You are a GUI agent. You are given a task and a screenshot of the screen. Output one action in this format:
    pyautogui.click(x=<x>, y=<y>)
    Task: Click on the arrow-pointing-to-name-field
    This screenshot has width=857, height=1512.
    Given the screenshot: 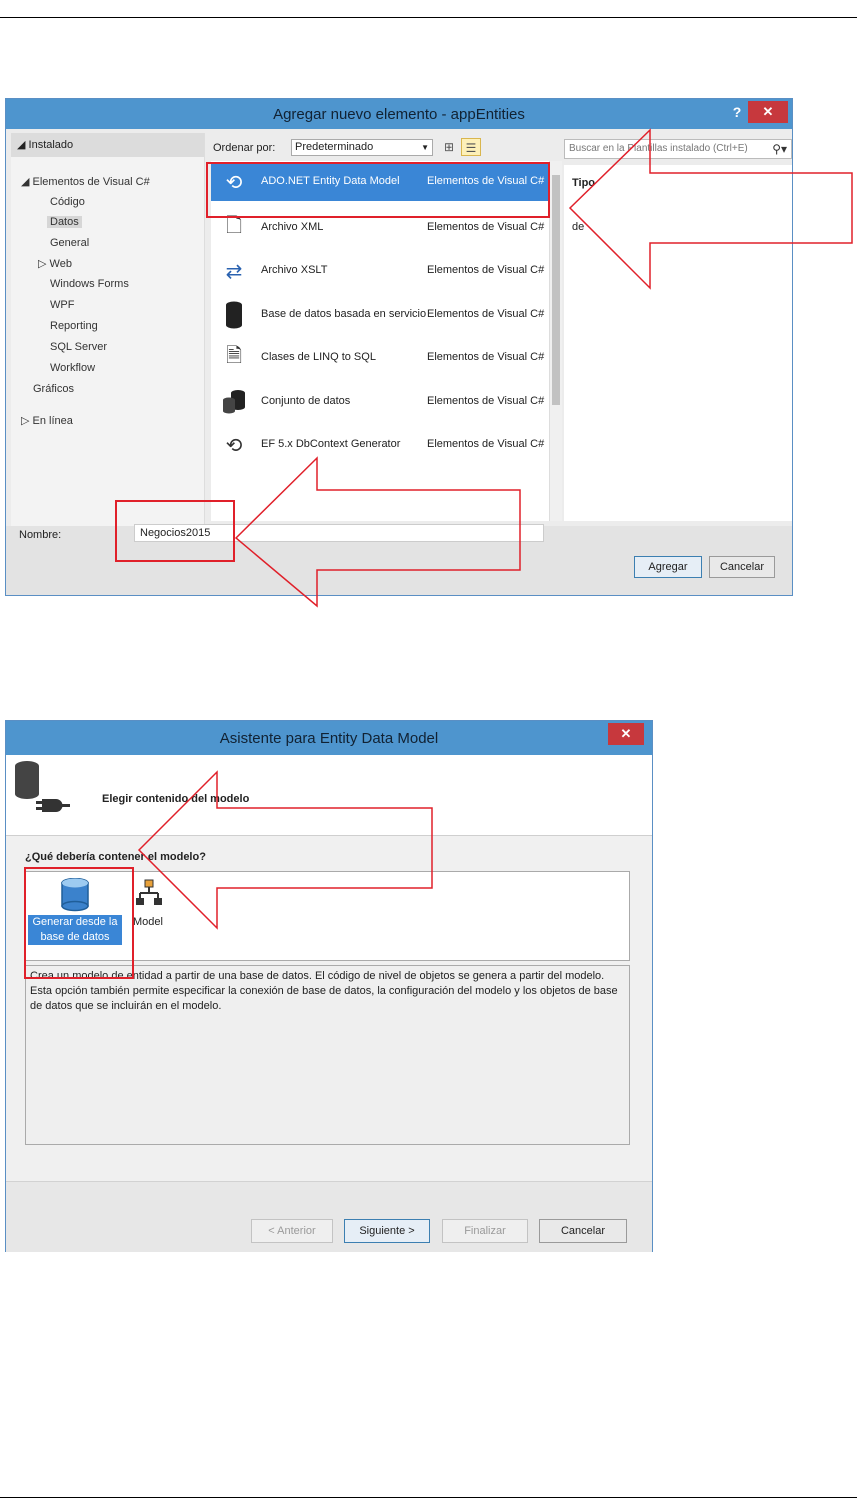 What is the action you would take?
    pyautogui.click(x=377, y=532)
    